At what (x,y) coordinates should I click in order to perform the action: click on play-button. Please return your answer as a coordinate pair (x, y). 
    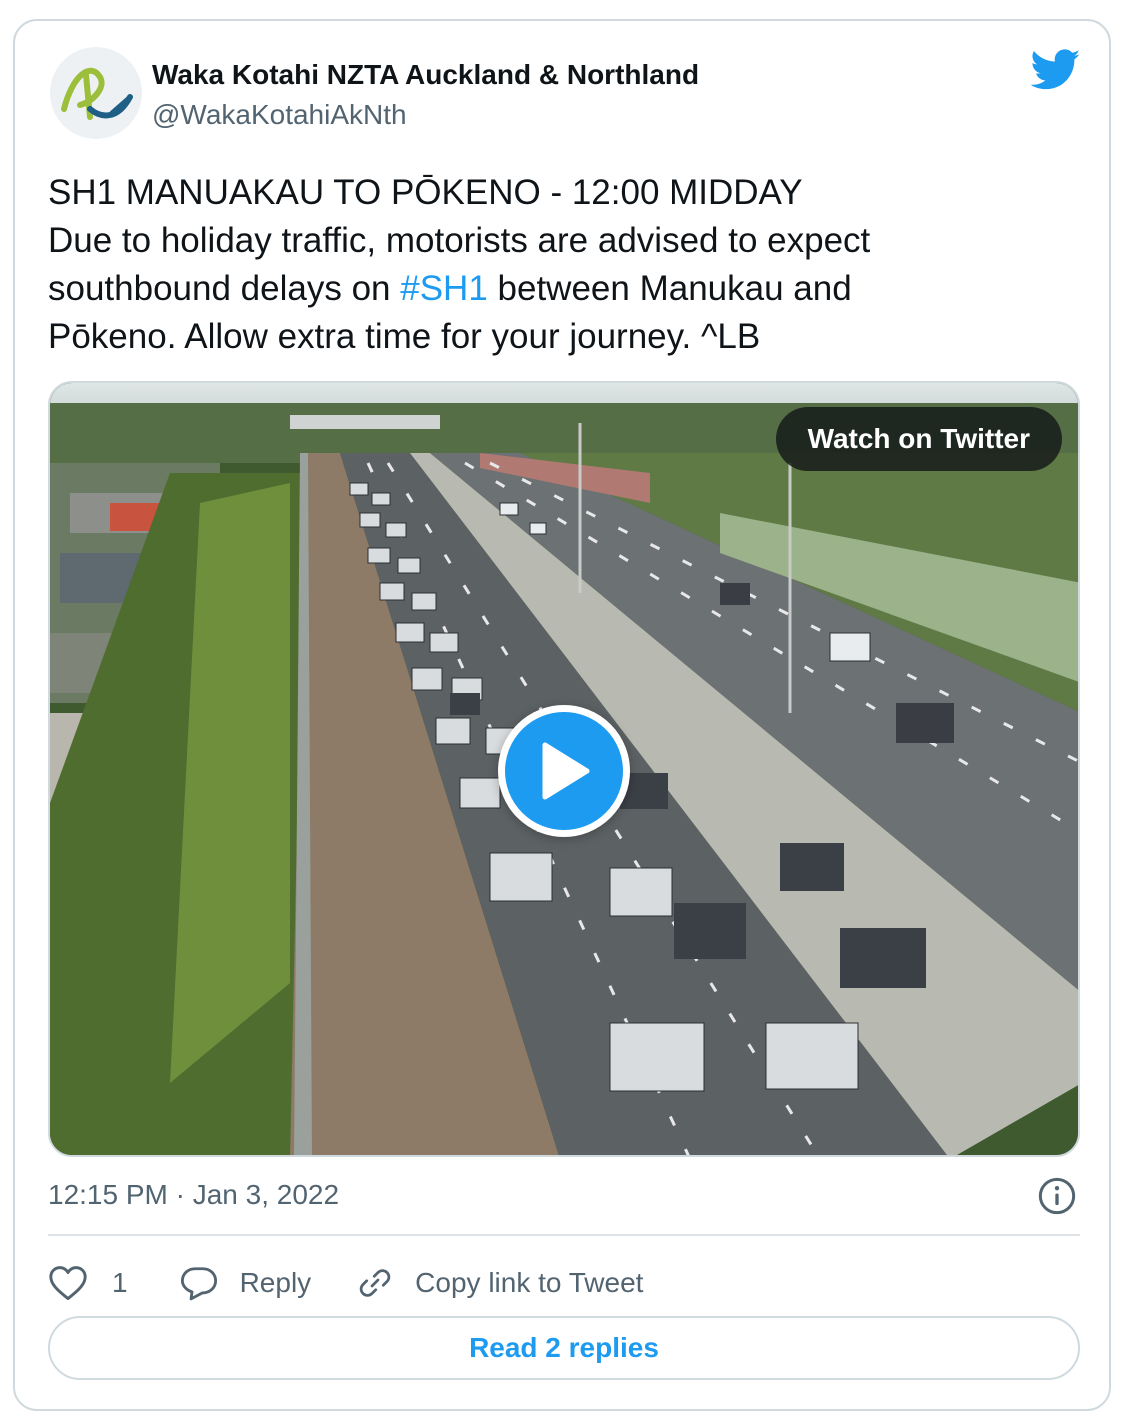
    Looking at the image, I should click on (564, 771).